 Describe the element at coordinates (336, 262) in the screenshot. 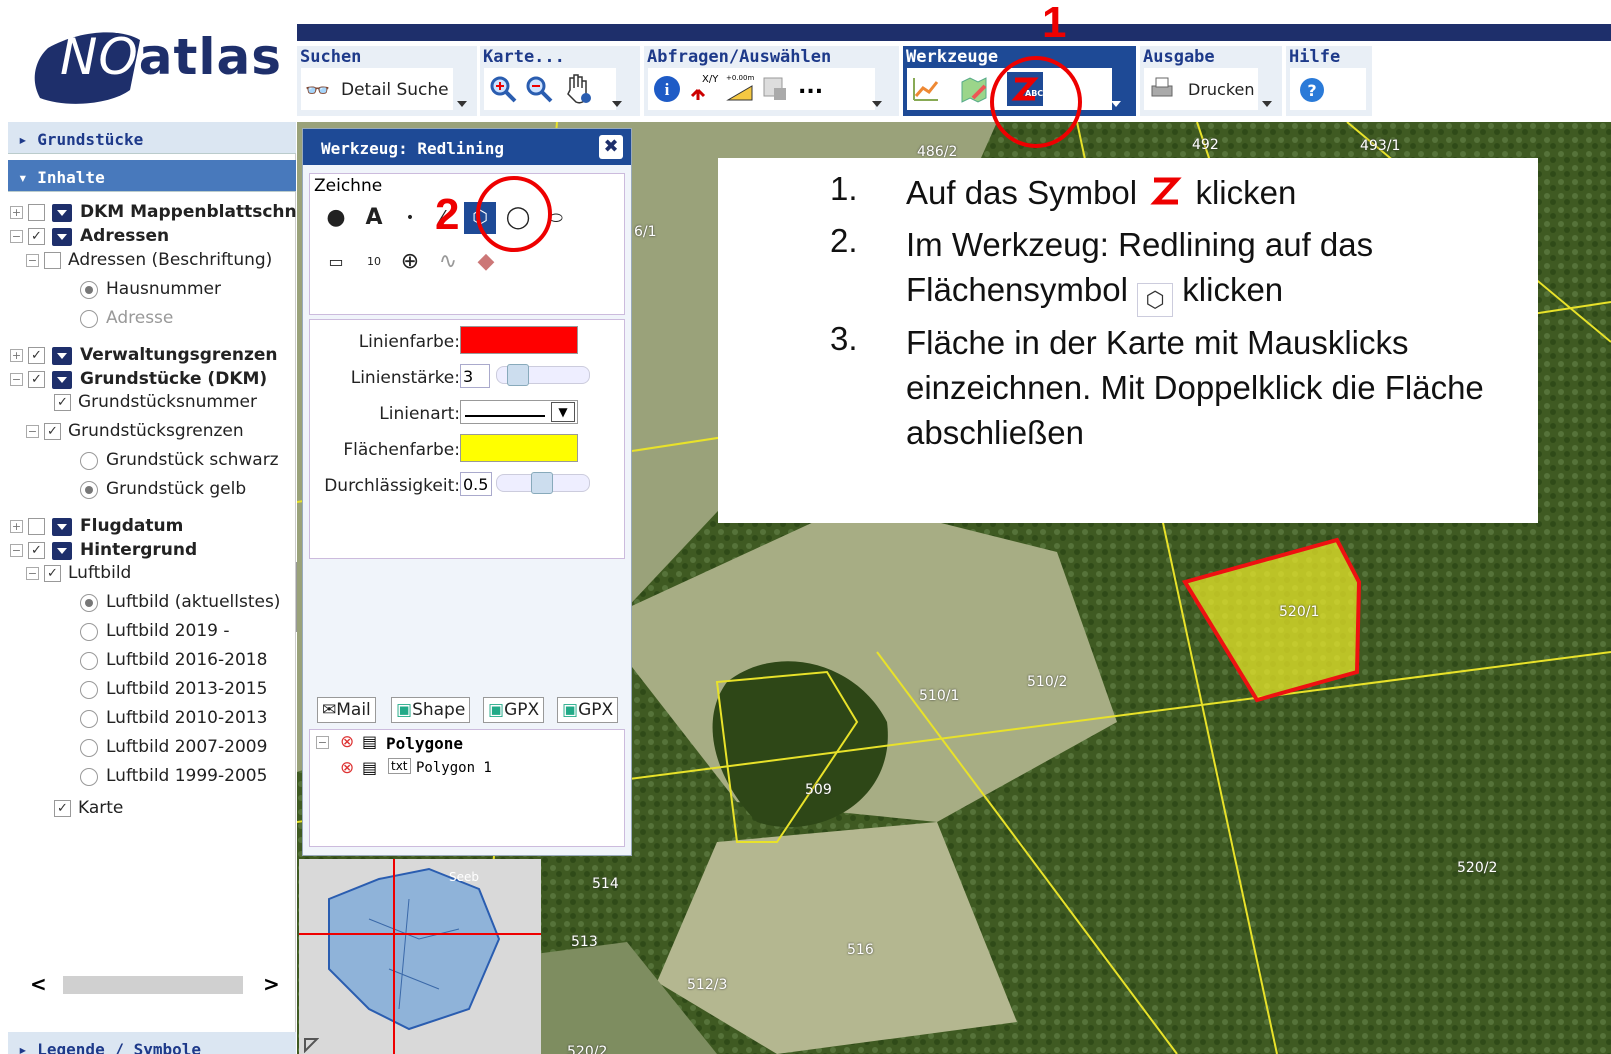

I see `rectangle-icon: ▭` at that location.